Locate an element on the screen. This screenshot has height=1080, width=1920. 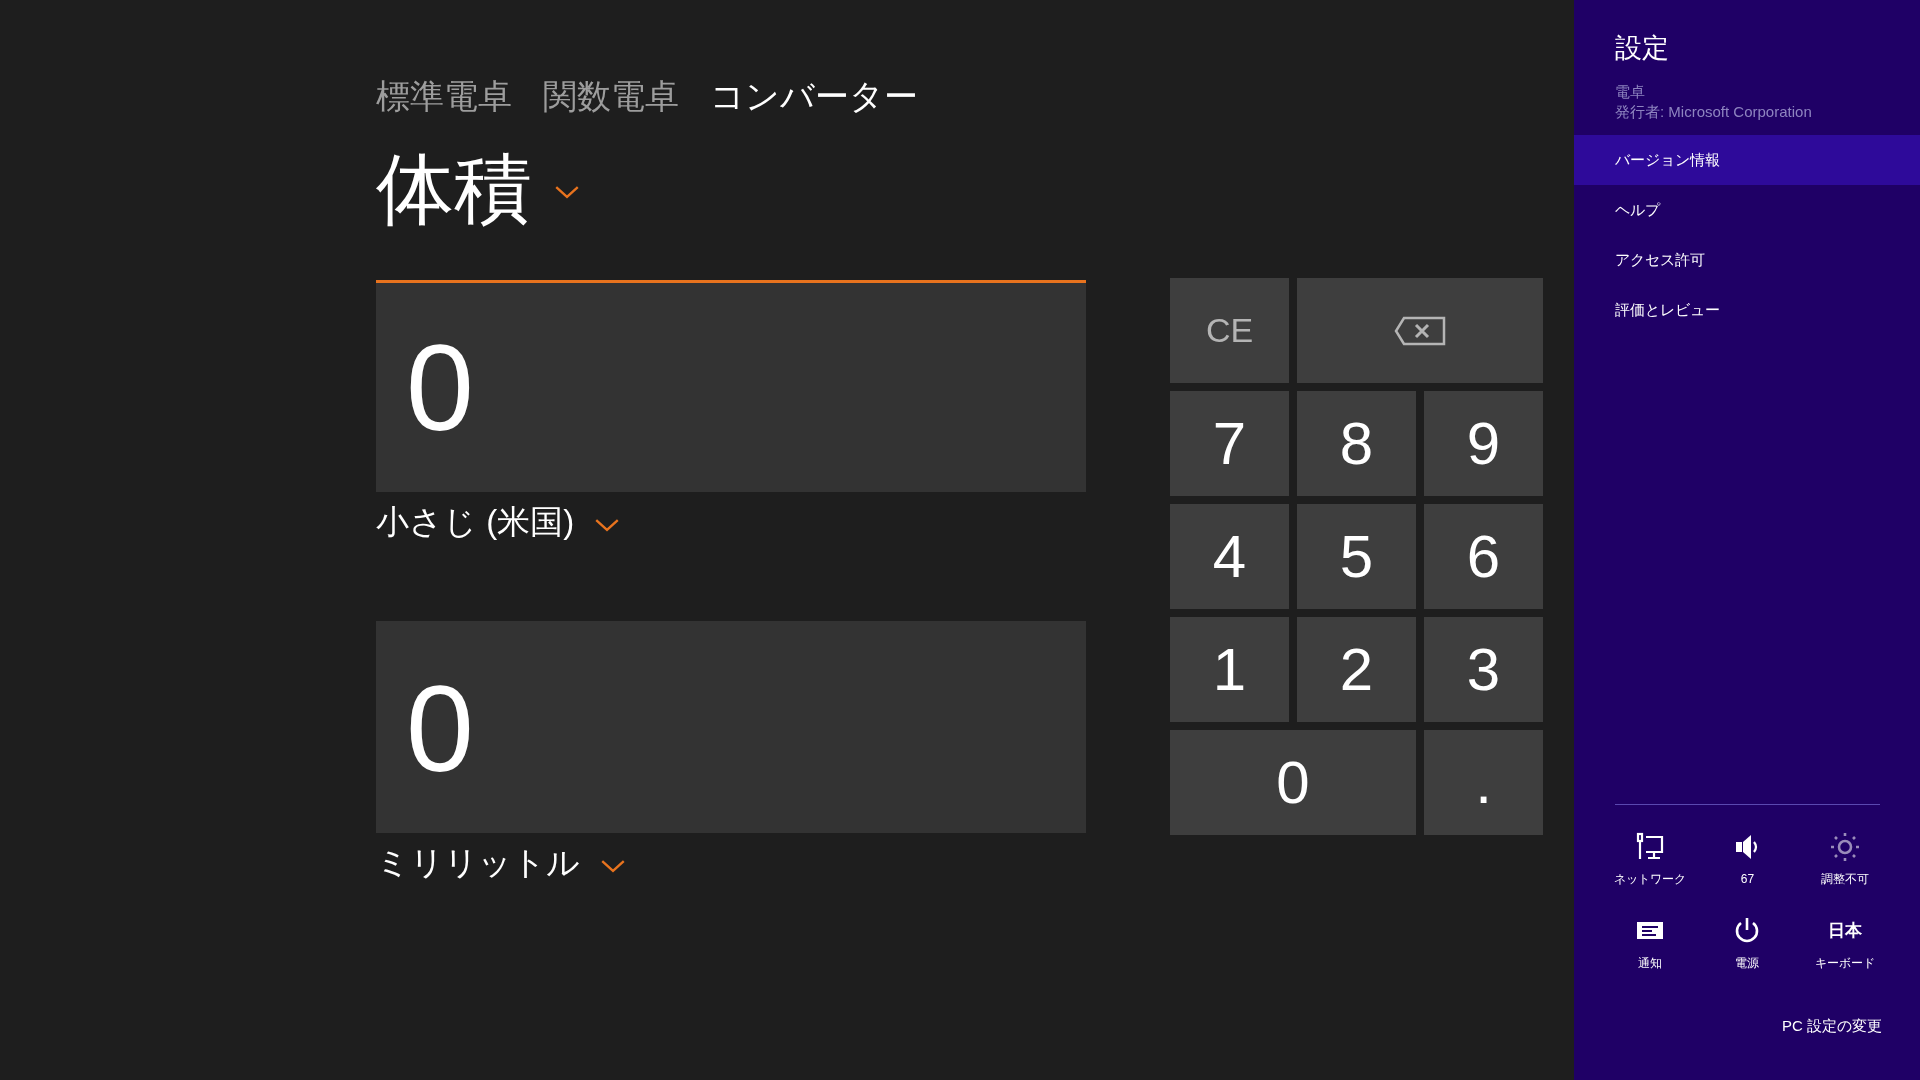
menu-item: 評価とレビュー is located at coordinates (1747, 310).